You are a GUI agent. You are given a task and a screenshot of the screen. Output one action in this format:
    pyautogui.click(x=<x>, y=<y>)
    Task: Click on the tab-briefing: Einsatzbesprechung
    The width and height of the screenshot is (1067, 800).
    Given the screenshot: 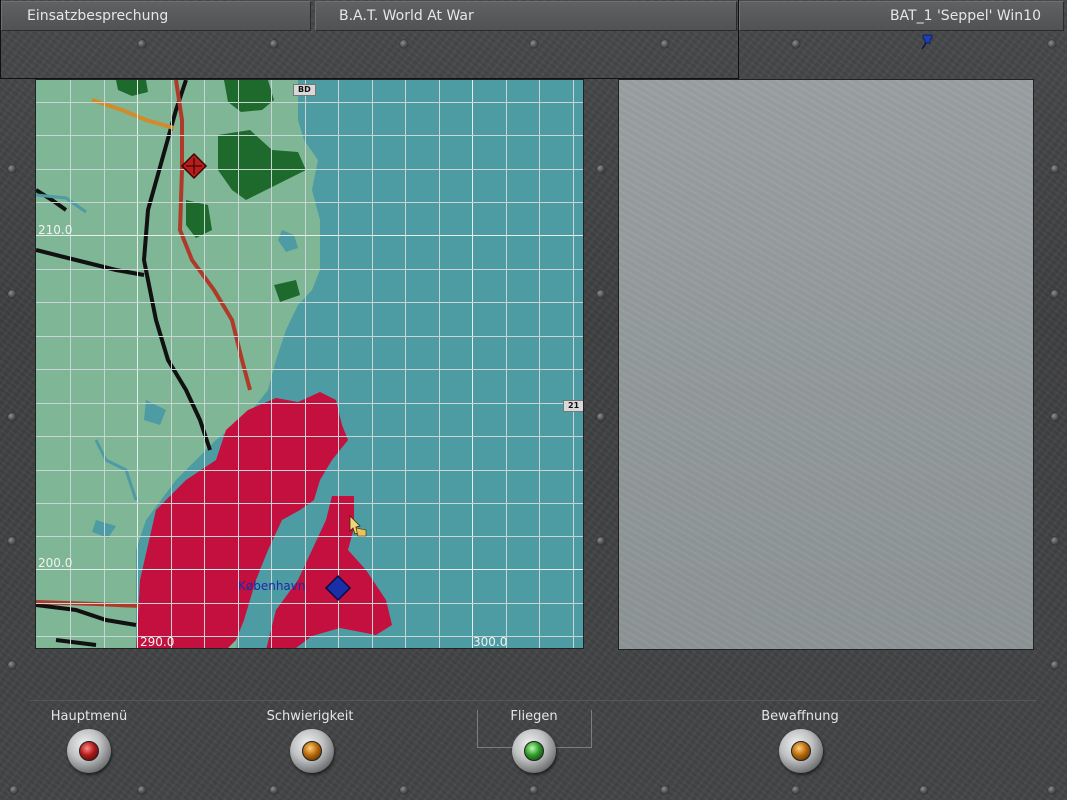 What is the action you would take?
    pyautogui.click(x=156, y=16)
    